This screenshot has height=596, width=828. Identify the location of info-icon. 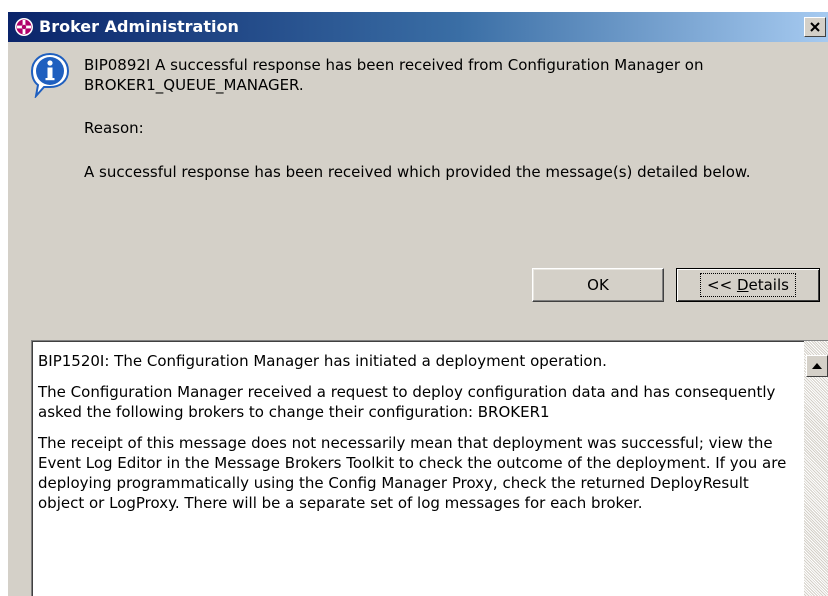
(50, 75).